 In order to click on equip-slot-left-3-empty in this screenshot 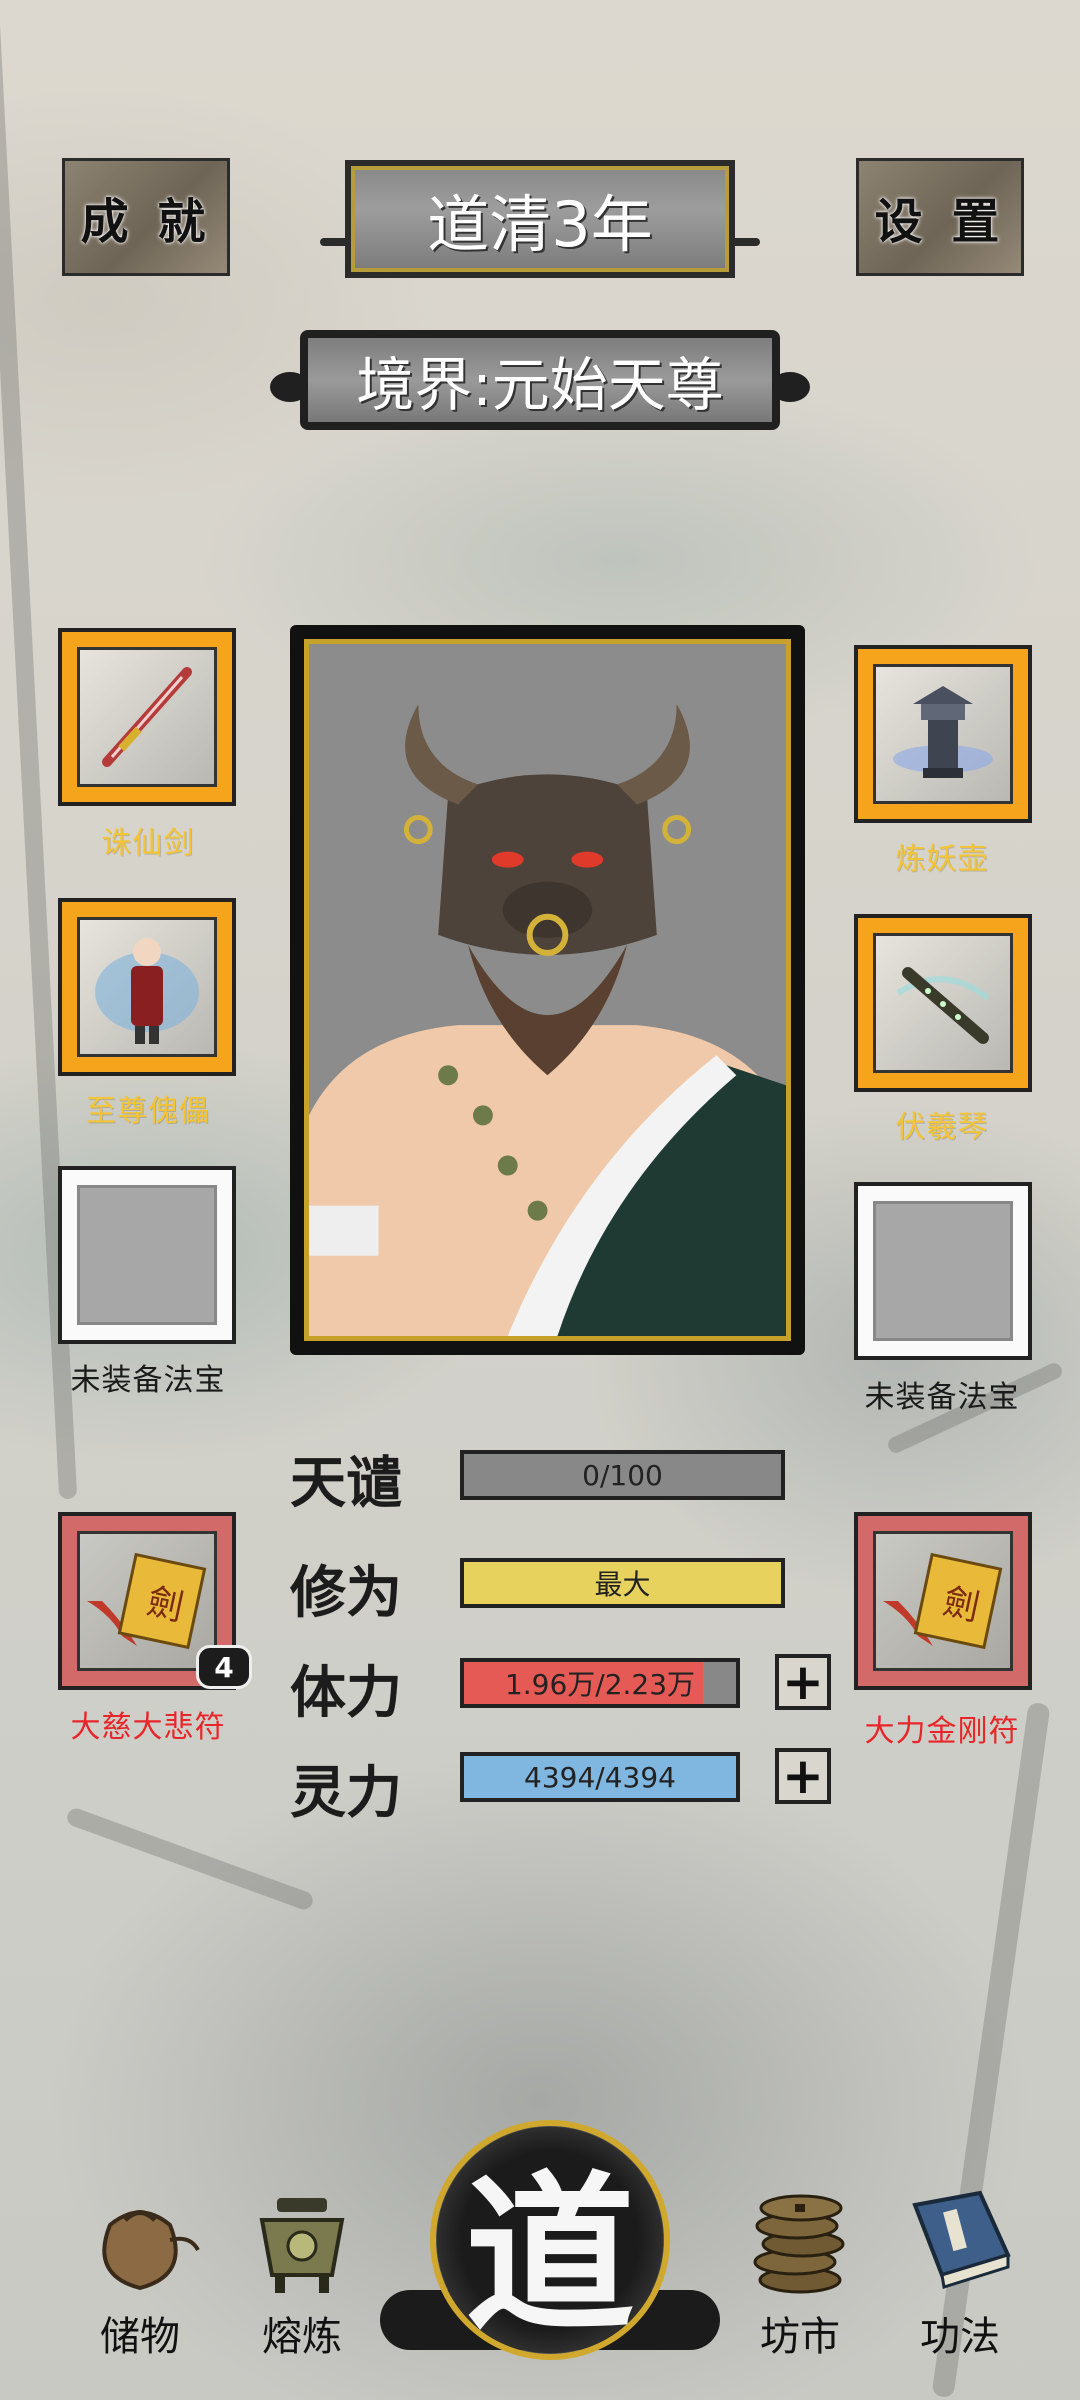, I will do `click(147, 1255)`.